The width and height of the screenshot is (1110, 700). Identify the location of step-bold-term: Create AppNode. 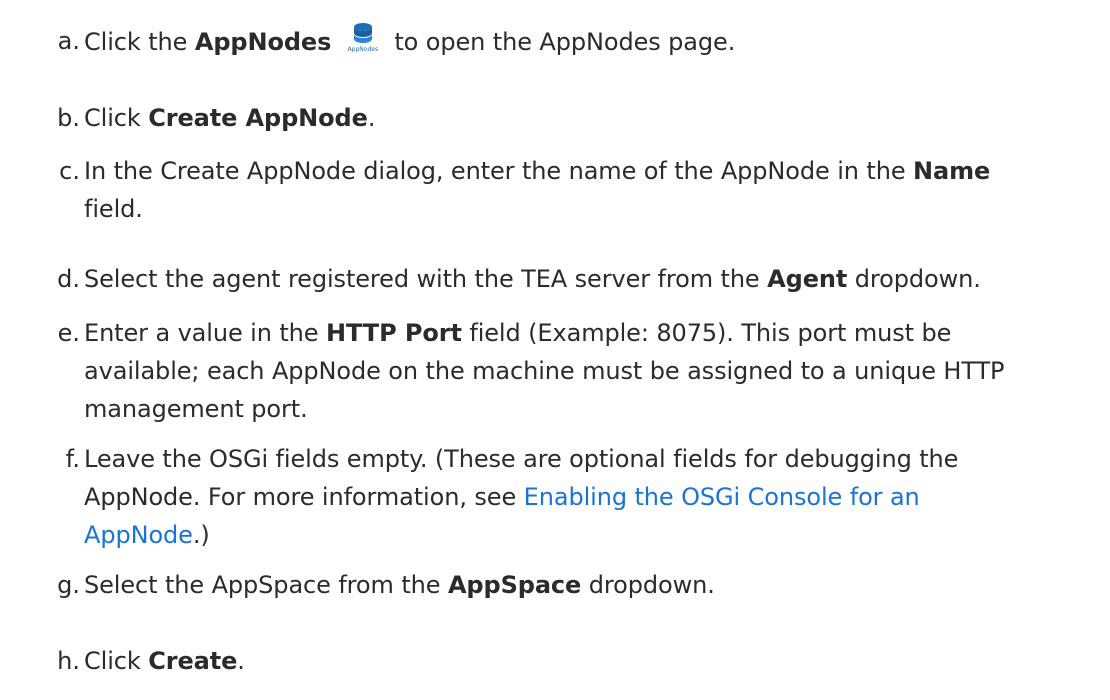
(258, 118).